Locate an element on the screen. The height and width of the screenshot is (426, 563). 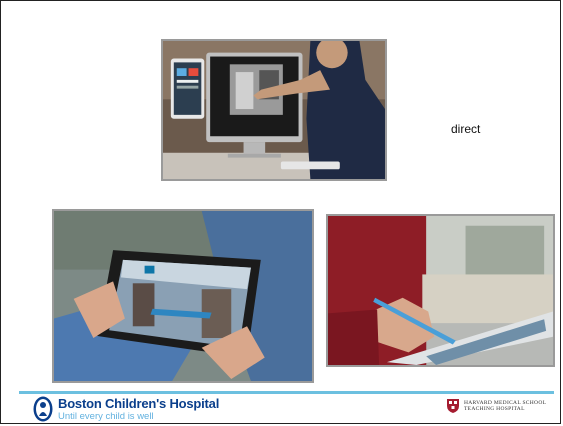
bch-crest-icon is located at coordinates (43, 409).